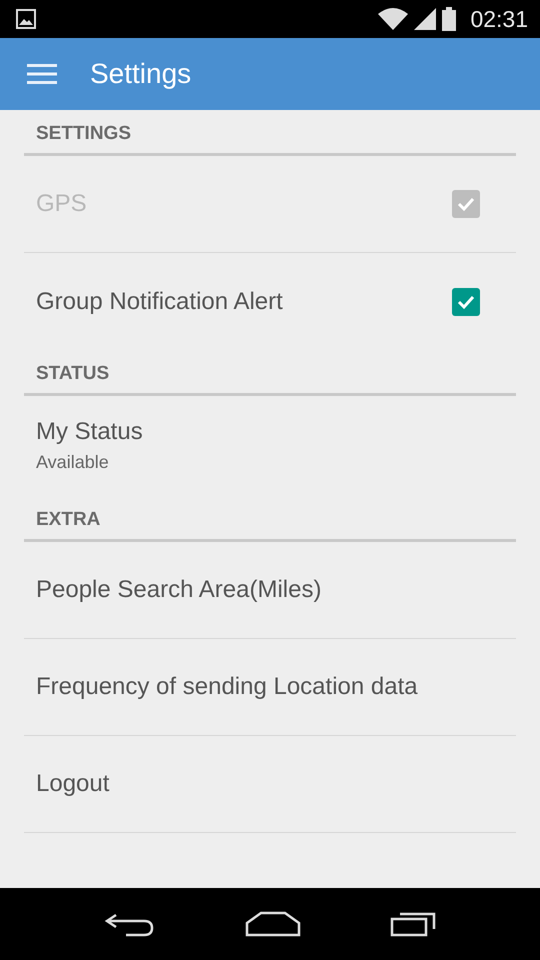  Describe the element at coordinates (270, 133) in the screenshot. I see `section-header: SETTINGS` at that location.